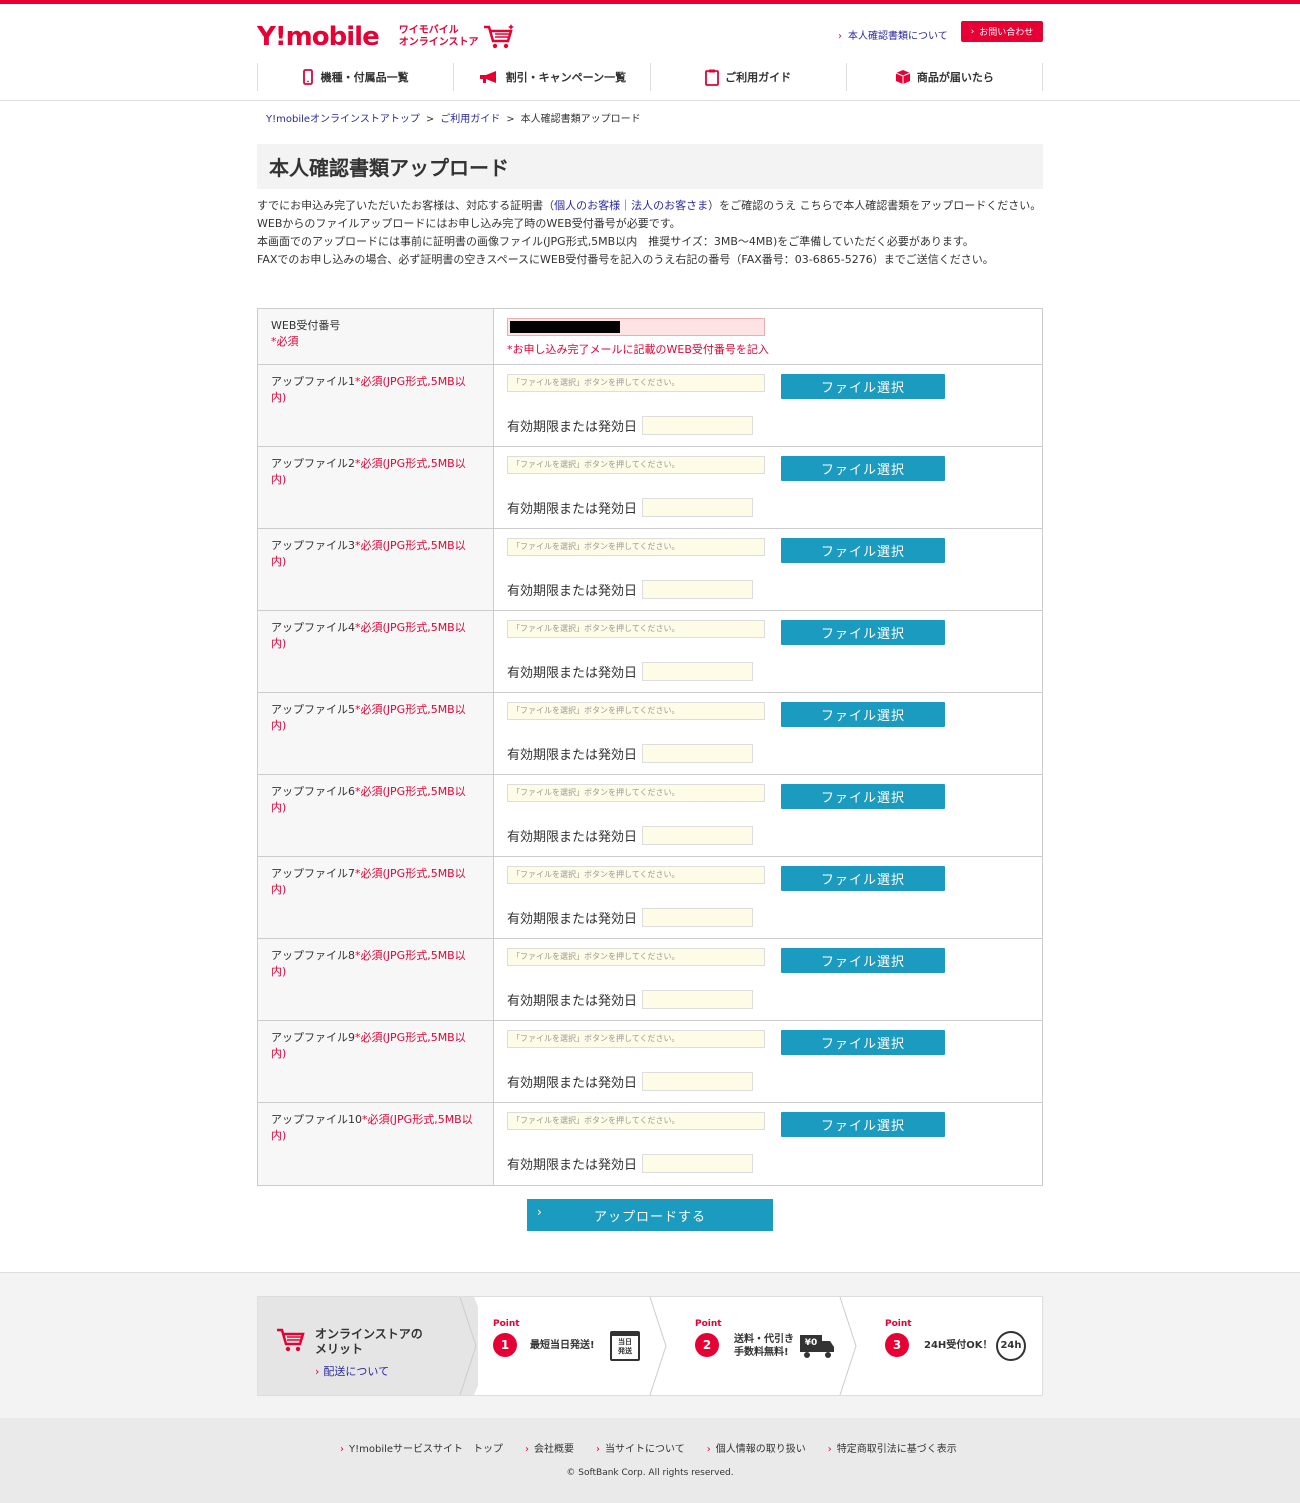  I want to click on file-label-cell: アップファイル4*必須(JPG形式,5MB以内), so click(376, 651).